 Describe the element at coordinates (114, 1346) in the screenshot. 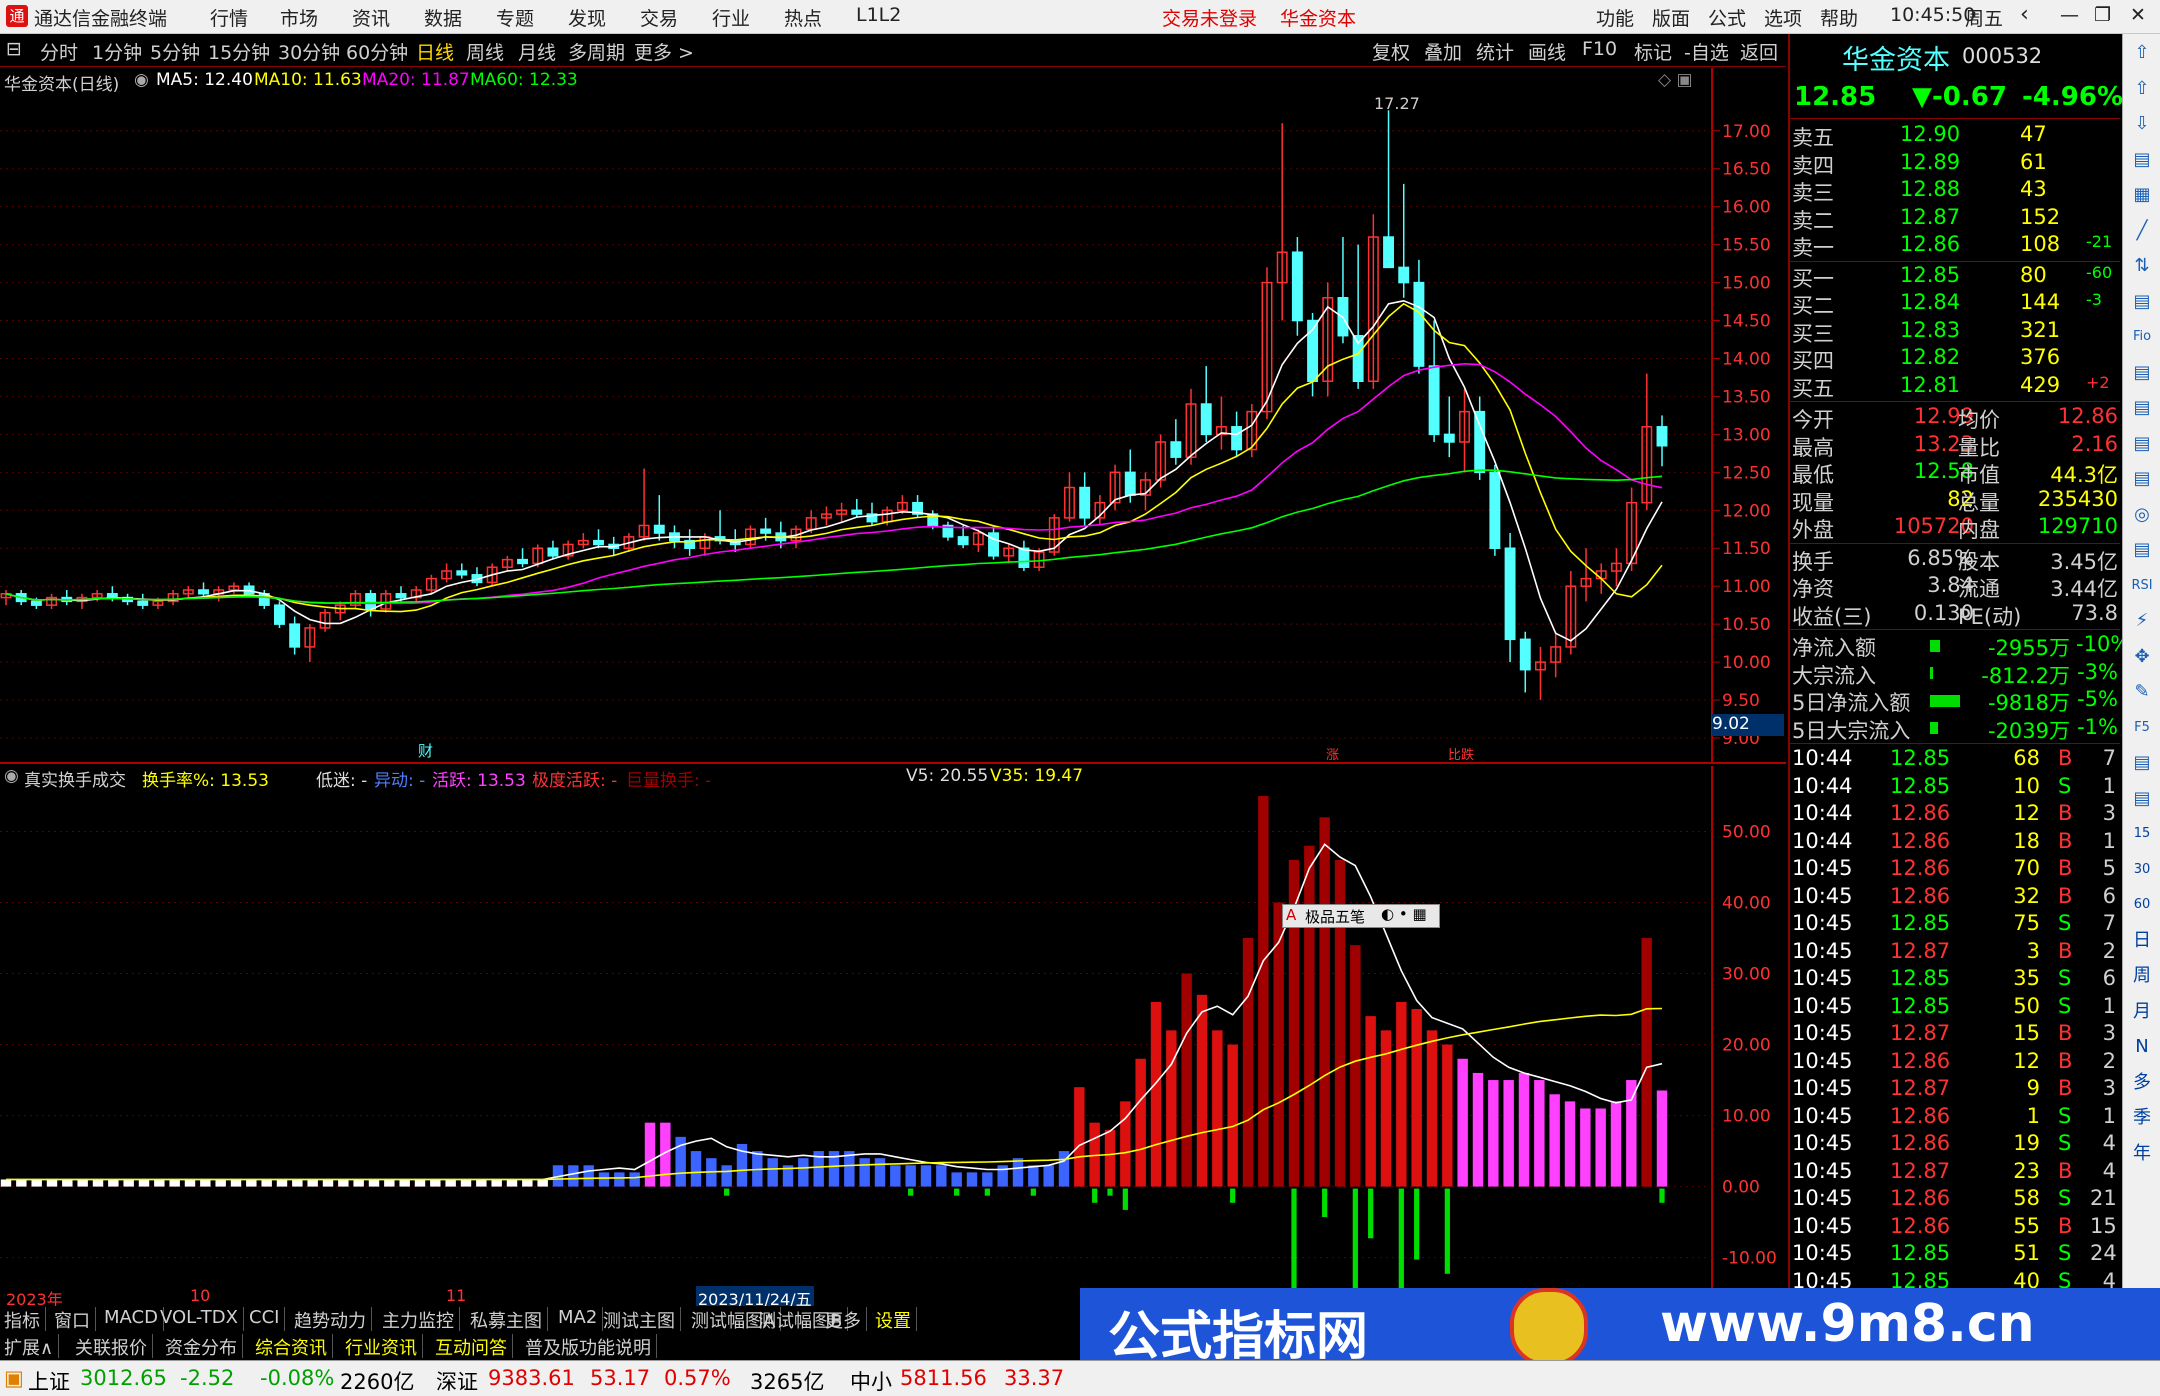

I see `info-tab: 关联报价` at that location.